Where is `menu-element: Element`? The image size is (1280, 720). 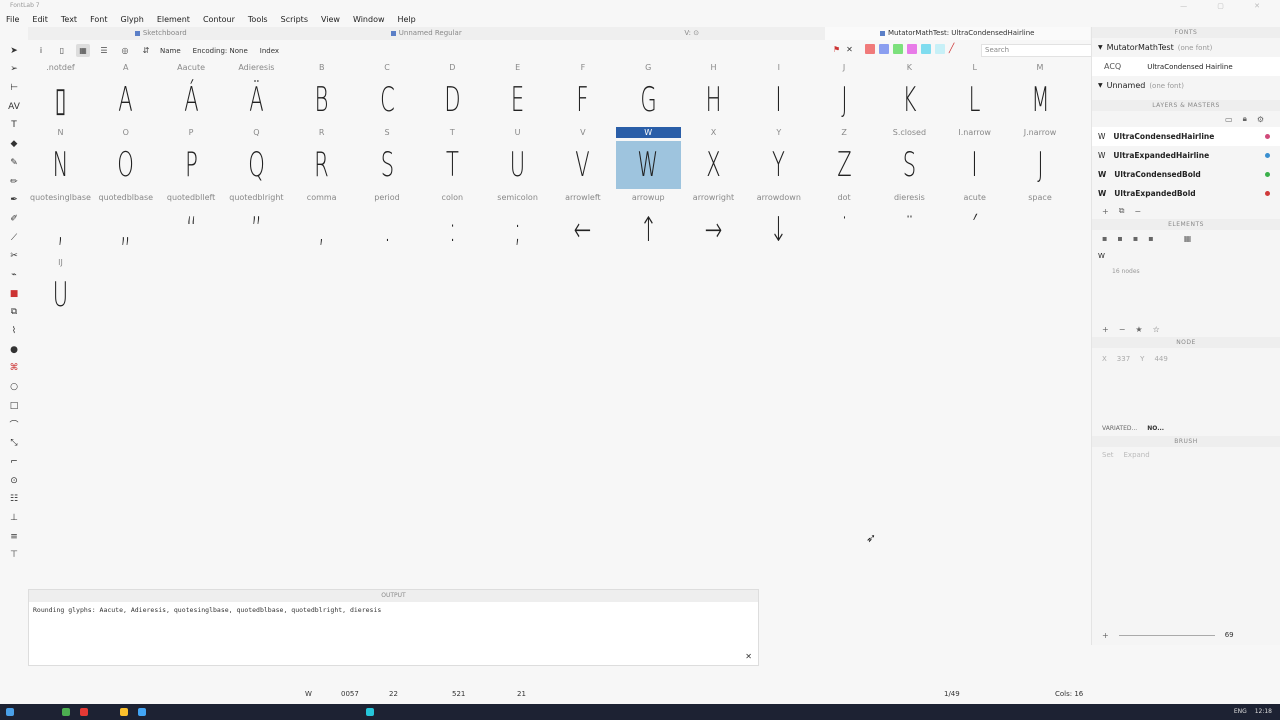
menu-element: Element is located at coordinates (173, 19).